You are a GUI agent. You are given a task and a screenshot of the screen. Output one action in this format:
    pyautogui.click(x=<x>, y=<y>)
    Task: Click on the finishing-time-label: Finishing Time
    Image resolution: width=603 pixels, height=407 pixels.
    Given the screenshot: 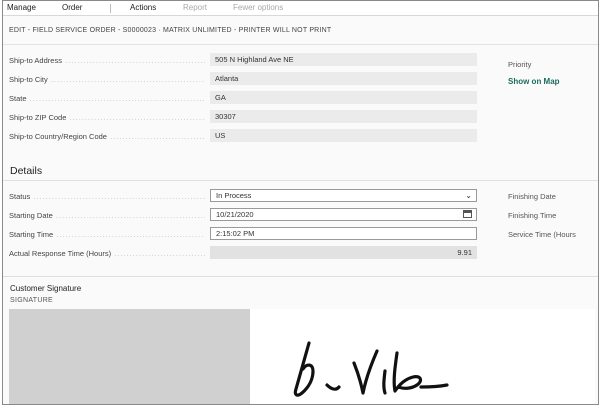 What is the action you would take?
    pyautogui.click(x=532, y=215)
    